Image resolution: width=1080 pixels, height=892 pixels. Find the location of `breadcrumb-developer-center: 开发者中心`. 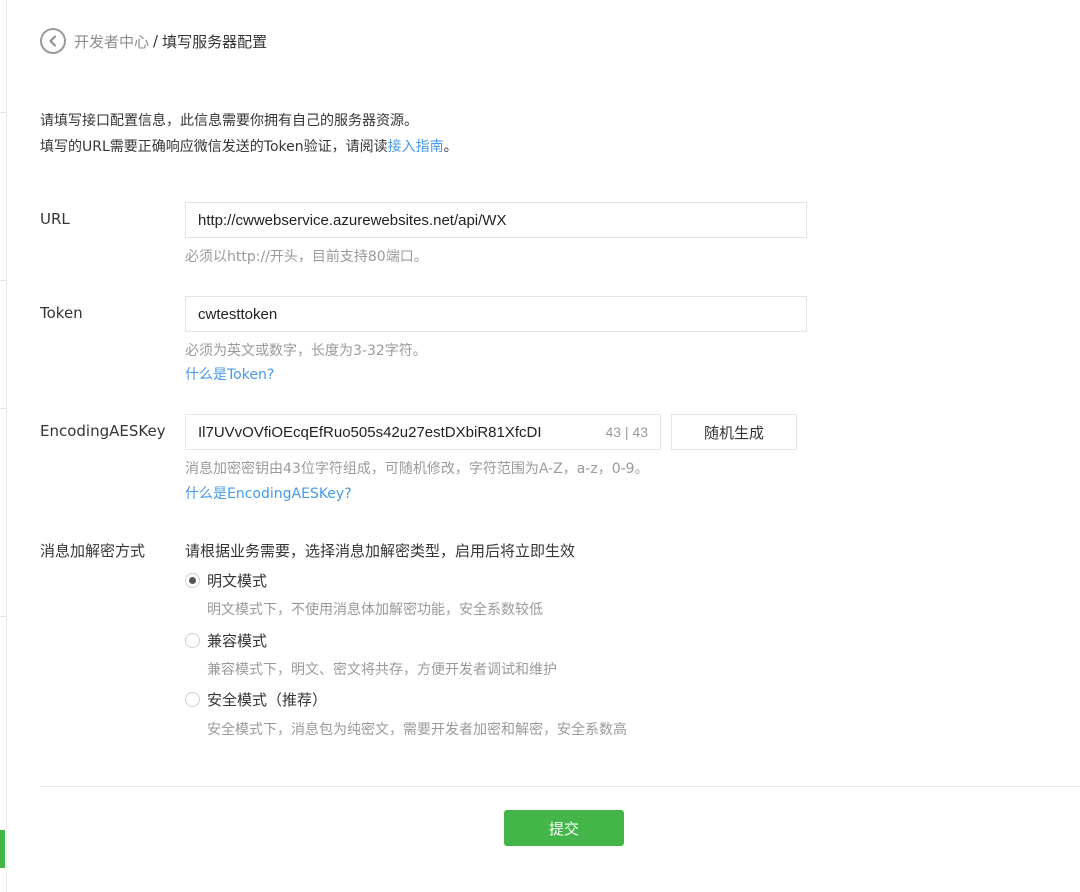

breadcrumb-developer-center: 开发者中心 is located at coordinates (111, 41).